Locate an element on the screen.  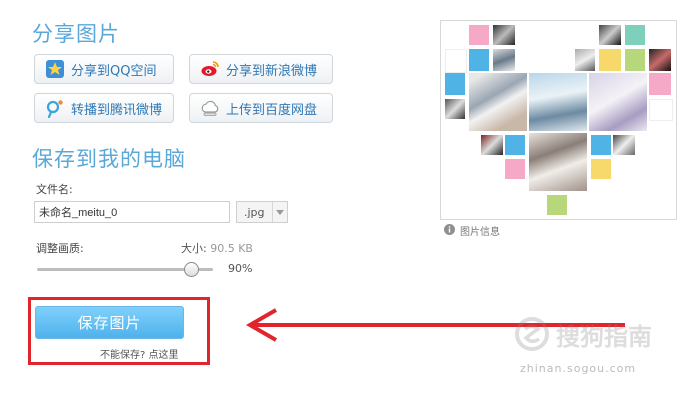
quality-percent: 90% is located at coordinates (240, 268).